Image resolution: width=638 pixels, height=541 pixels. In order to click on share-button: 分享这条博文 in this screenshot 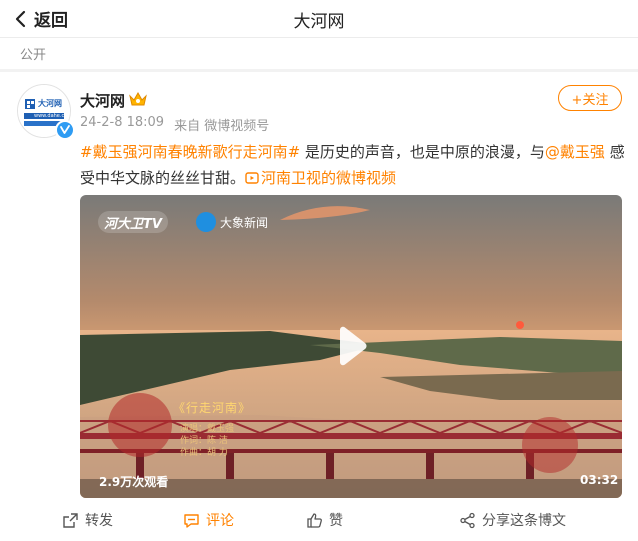, I will do `click(512, 520)`.